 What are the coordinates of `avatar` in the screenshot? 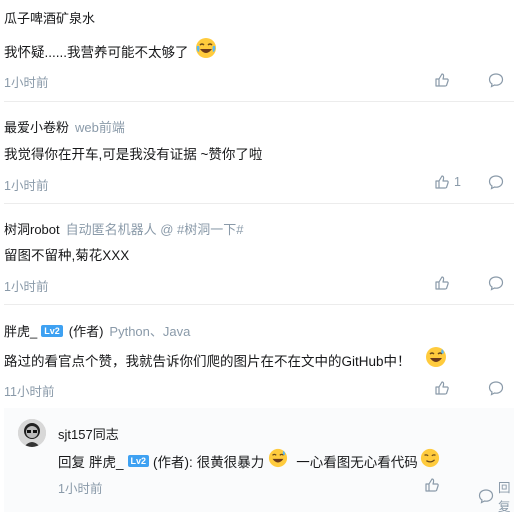 It's located at (32, 433).